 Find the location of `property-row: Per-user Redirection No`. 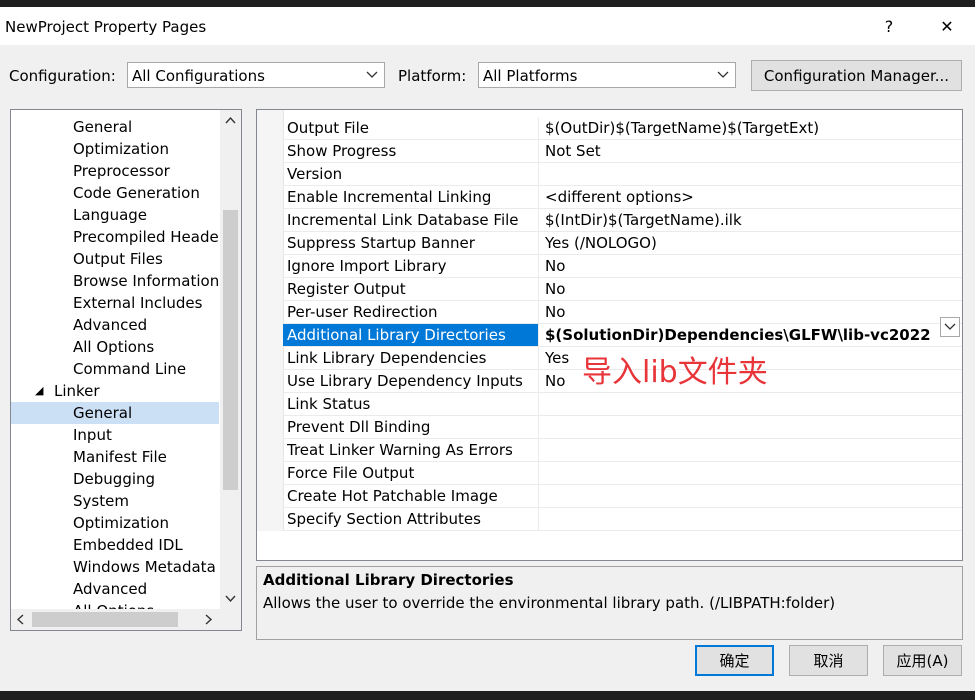

property-row: Per-user Redirection No is located at coordinates (622, 312).